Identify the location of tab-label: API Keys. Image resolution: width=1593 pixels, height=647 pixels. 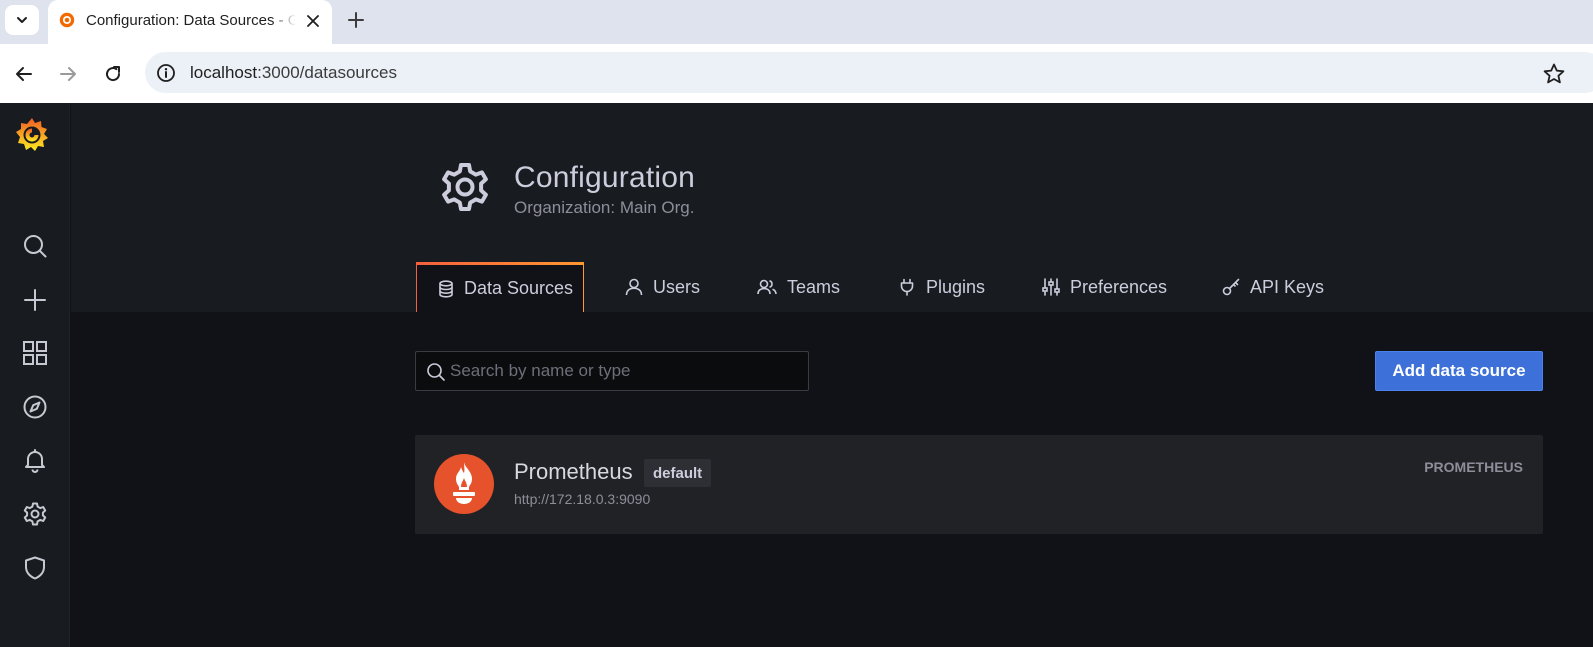
(1287, 286).